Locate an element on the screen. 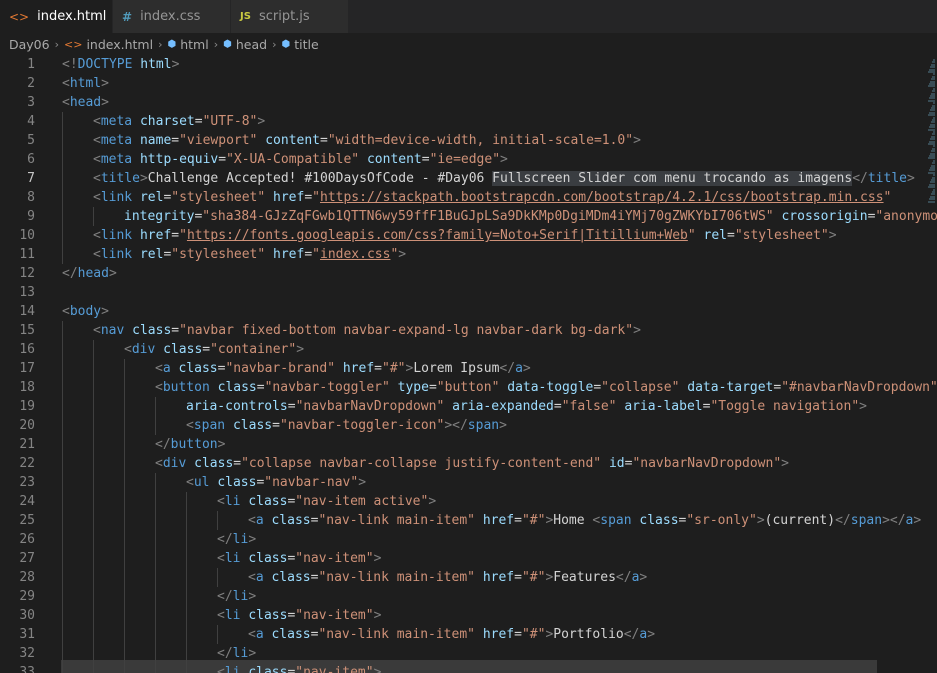 The height and width of the screenshot is (673, 937). code-token: data-target is located at coordinates (730, 387).